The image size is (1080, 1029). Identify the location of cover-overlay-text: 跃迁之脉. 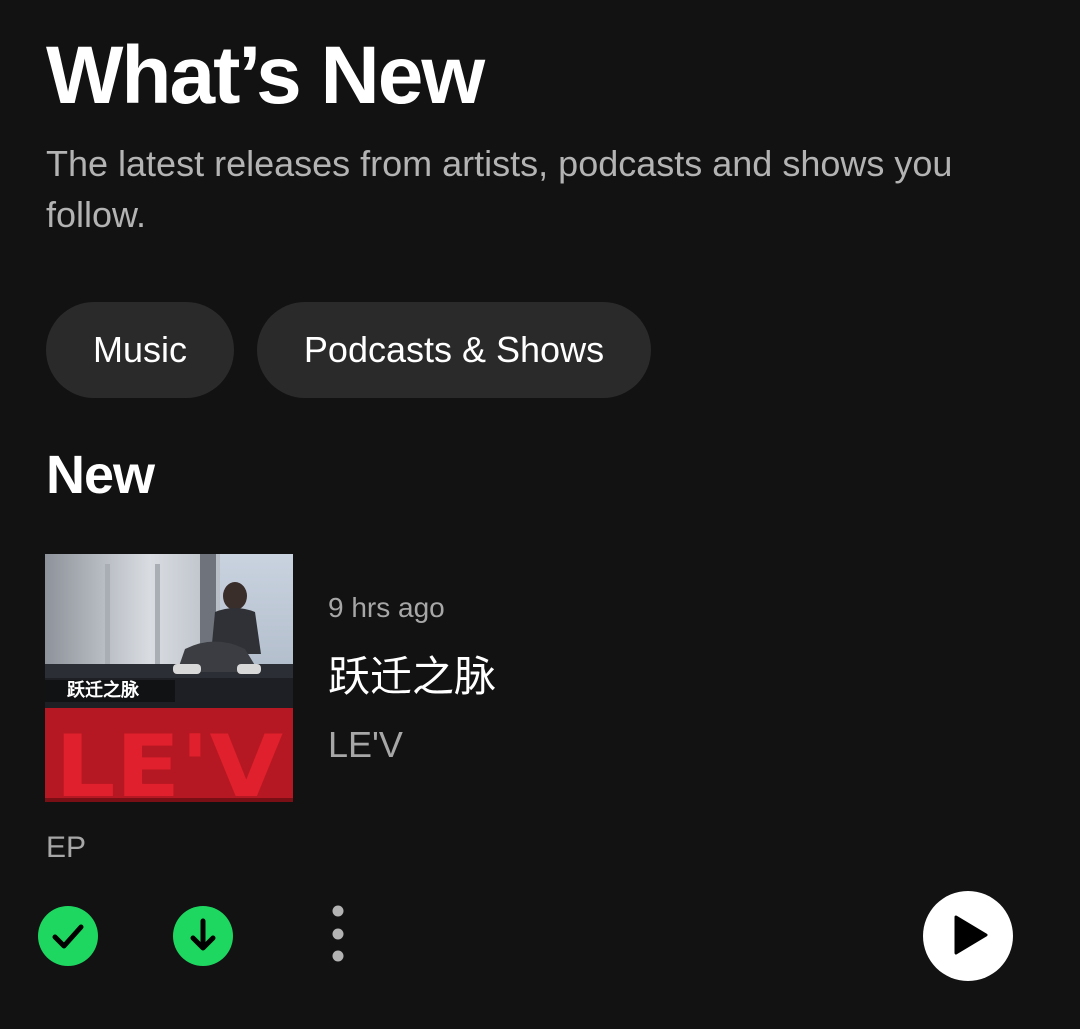
(103, 690).